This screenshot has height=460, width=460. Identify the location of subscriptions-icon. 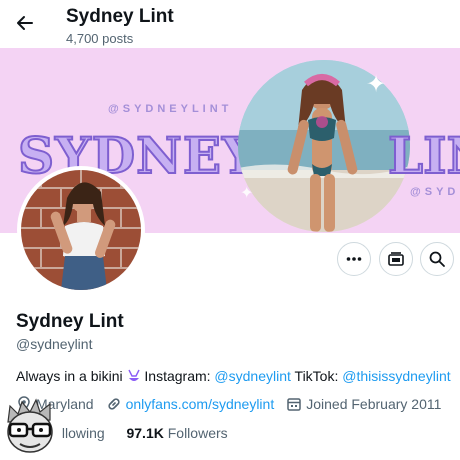
(396, 259).